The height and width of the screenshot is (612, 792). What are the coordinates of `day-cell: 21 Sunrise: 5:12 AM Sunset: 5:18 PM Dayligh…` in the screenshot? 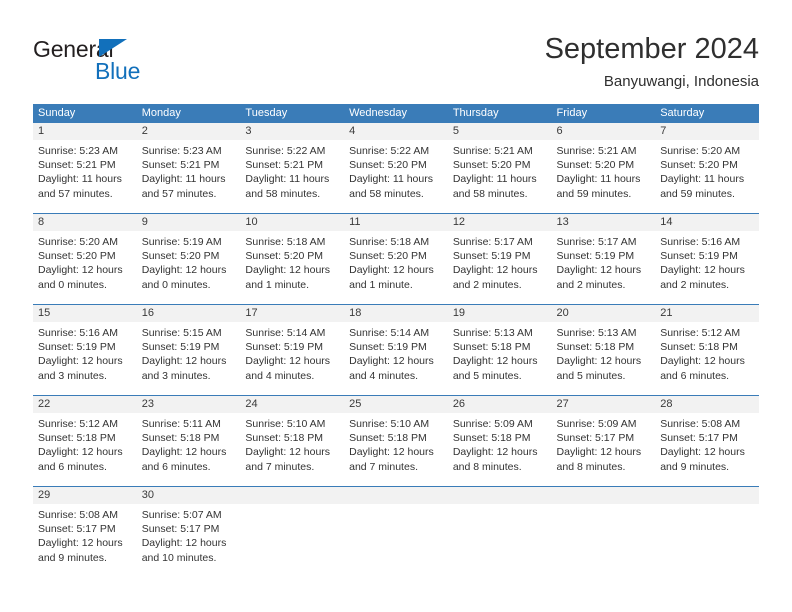 It's located at (707, 350).